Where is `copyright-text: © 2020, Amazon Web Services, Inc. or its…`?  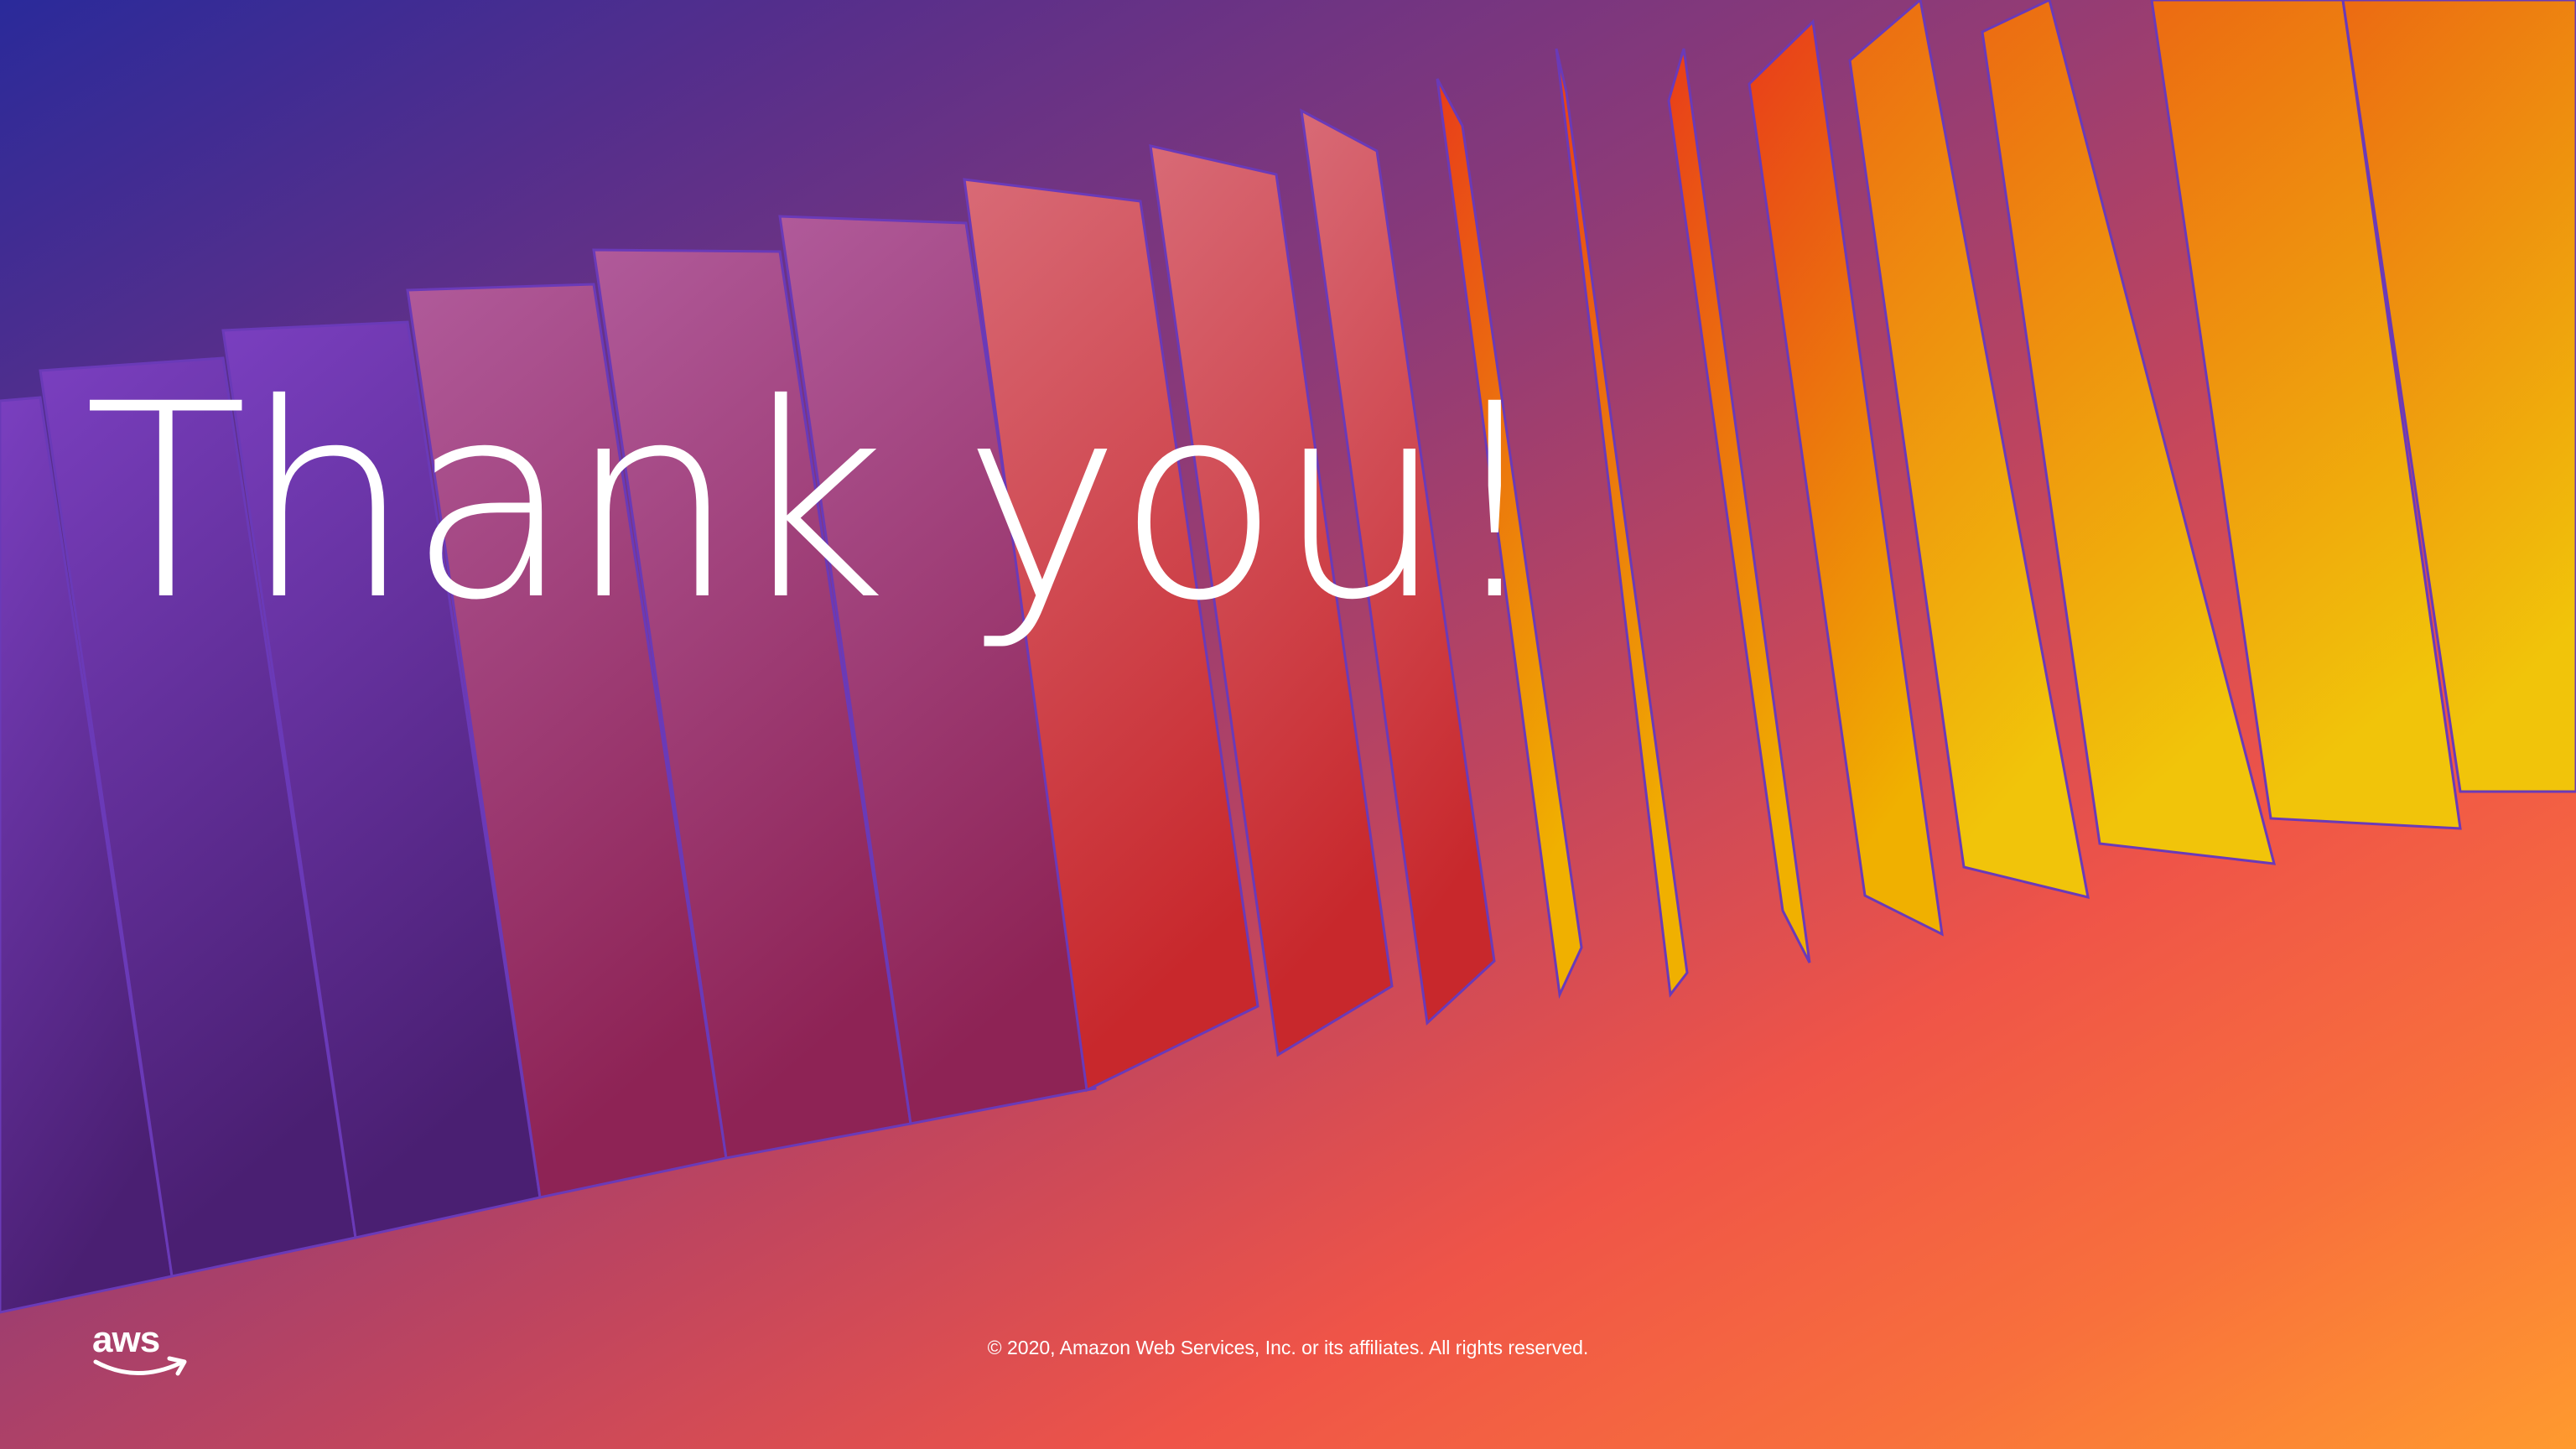 copyright-text: © 2020, Amazon Web Services, Inc. or its… is located at coordinates (1288, 1347).